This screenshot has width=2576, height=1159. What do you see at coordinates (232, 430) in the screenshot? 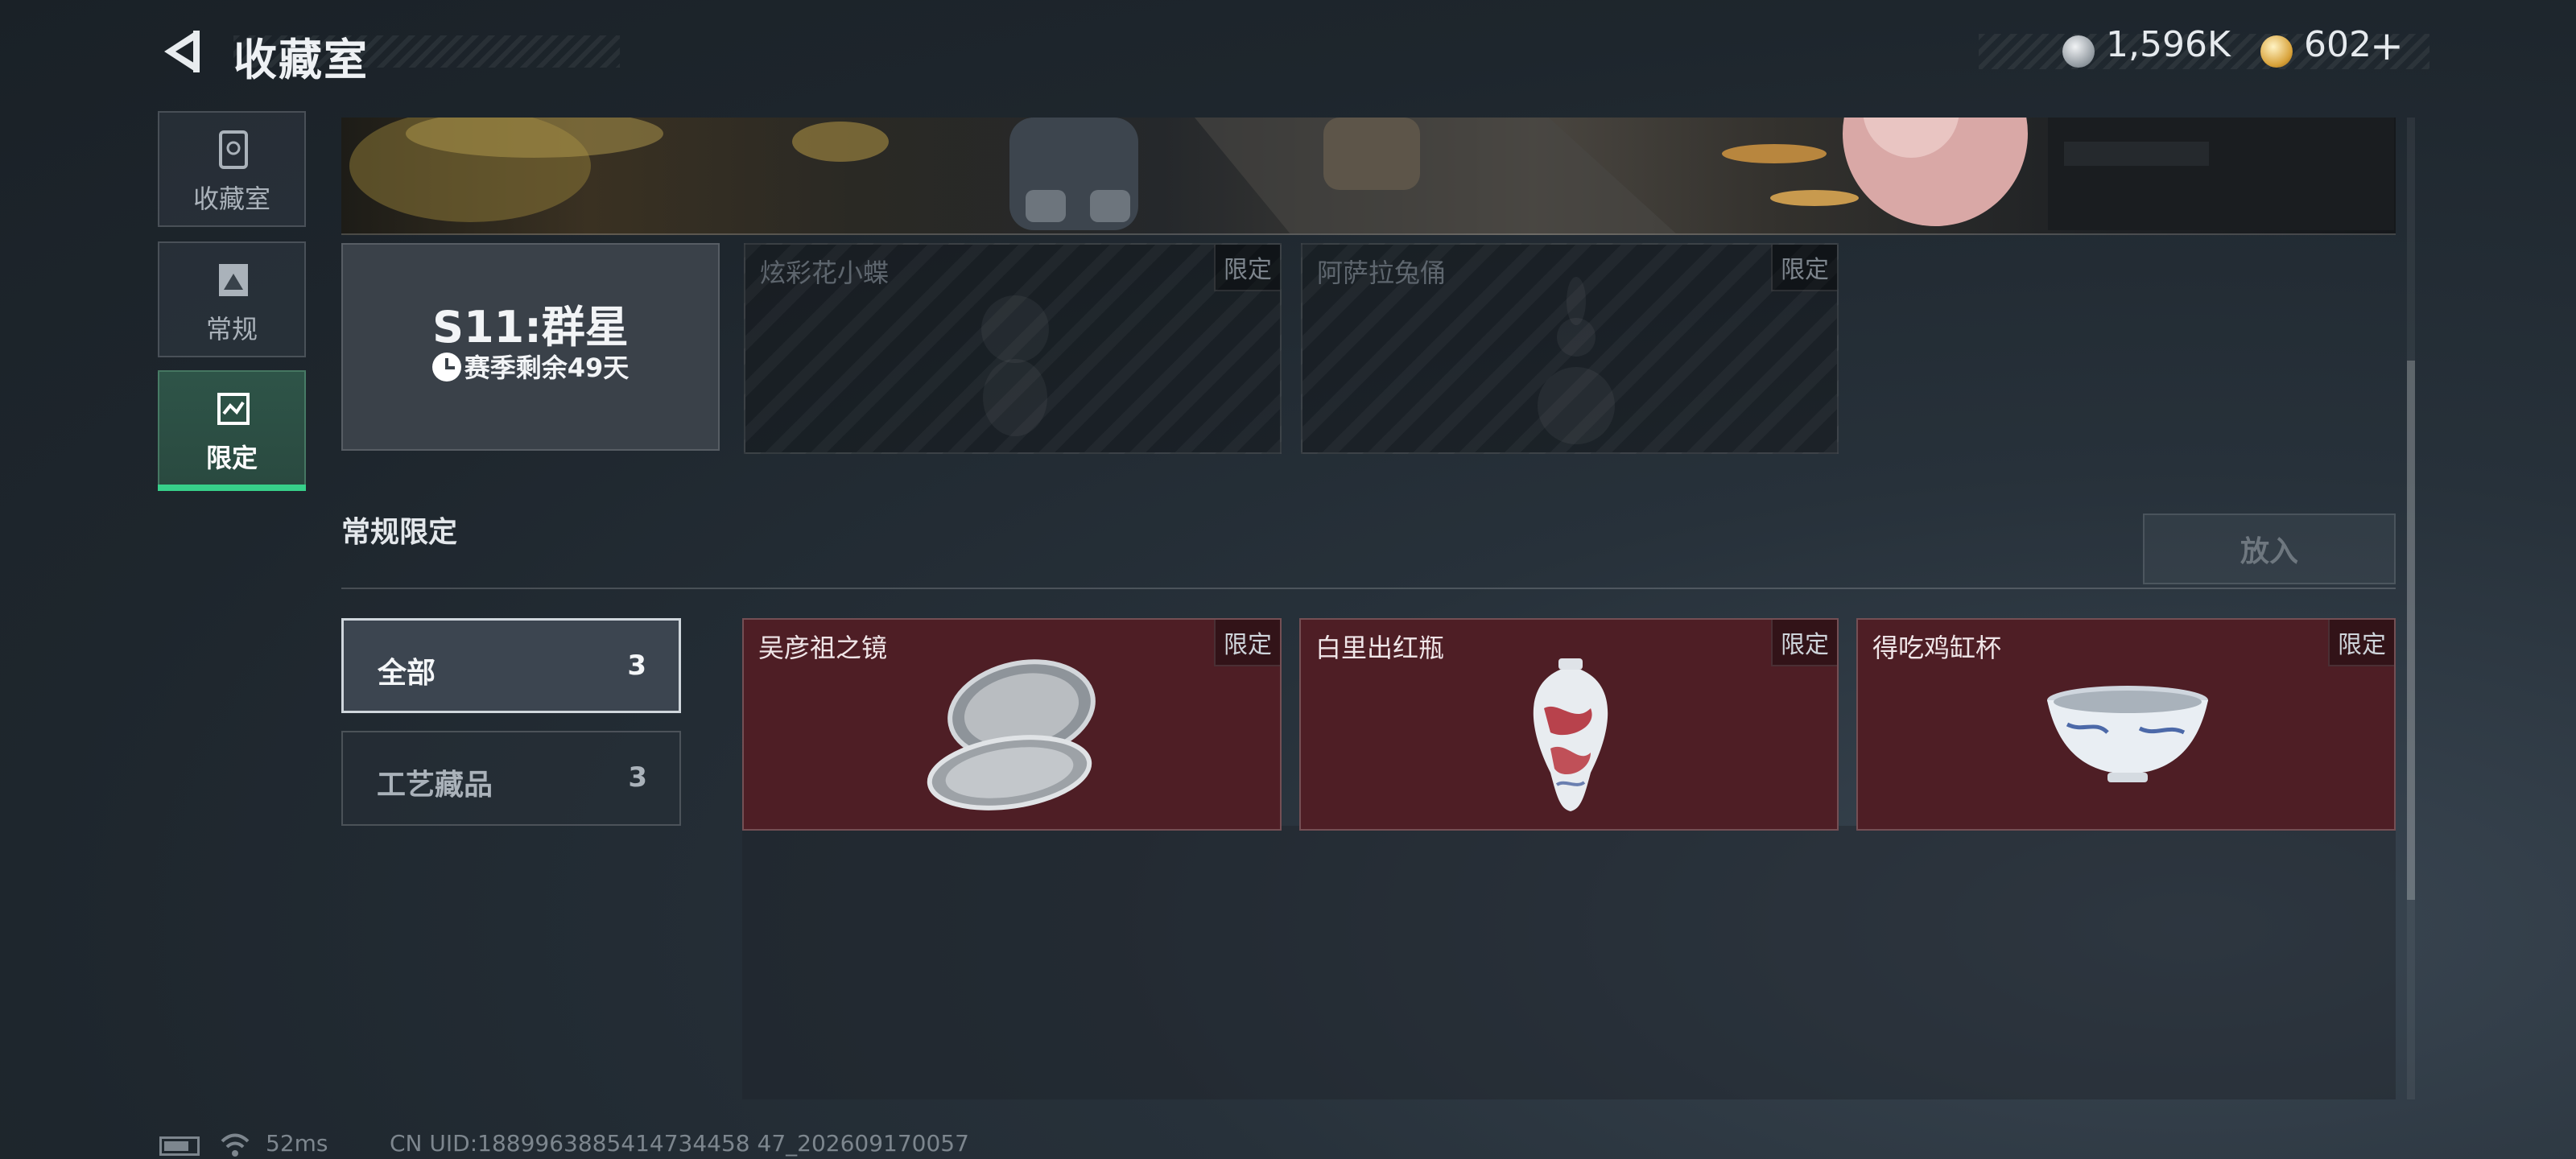
I see `tab-limited: 限定` at bounding box center [232, 430].